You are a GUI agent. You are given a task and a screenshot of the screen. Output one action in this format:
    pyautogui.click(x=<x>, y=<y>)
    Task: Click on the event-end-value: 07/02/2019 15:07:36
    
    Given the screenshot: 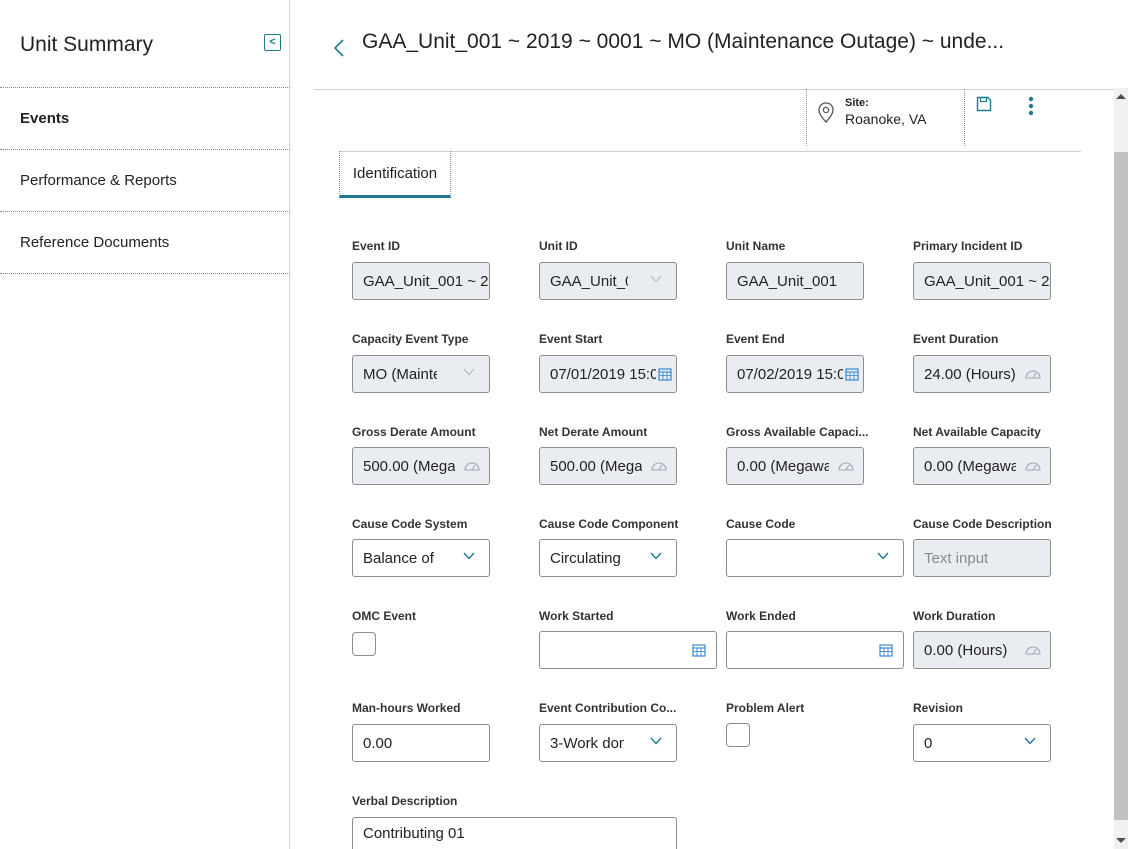 What is the action you would take?
    pyautogui.click(x=790, y=374)
    